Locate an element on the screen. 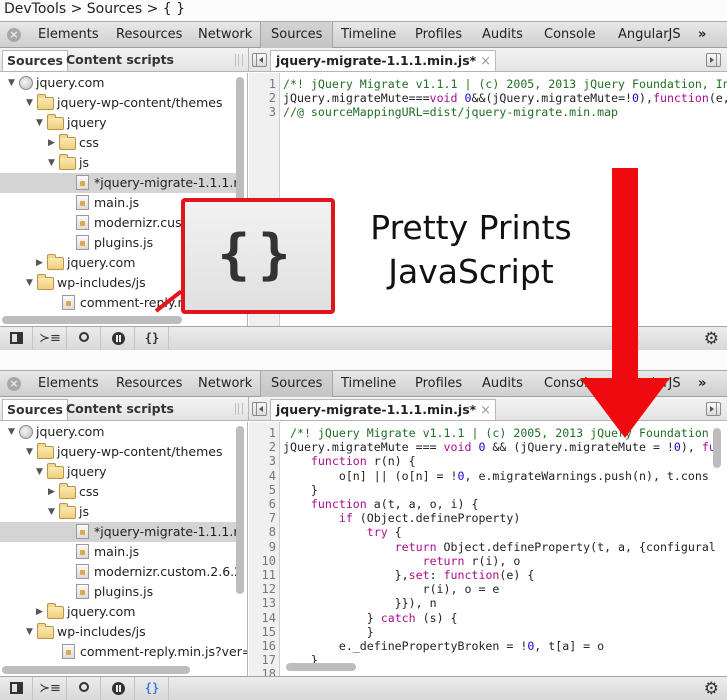 The height and width of the screenshot is (700, 727). line-number: 15 is located at coordinates (269, 632).